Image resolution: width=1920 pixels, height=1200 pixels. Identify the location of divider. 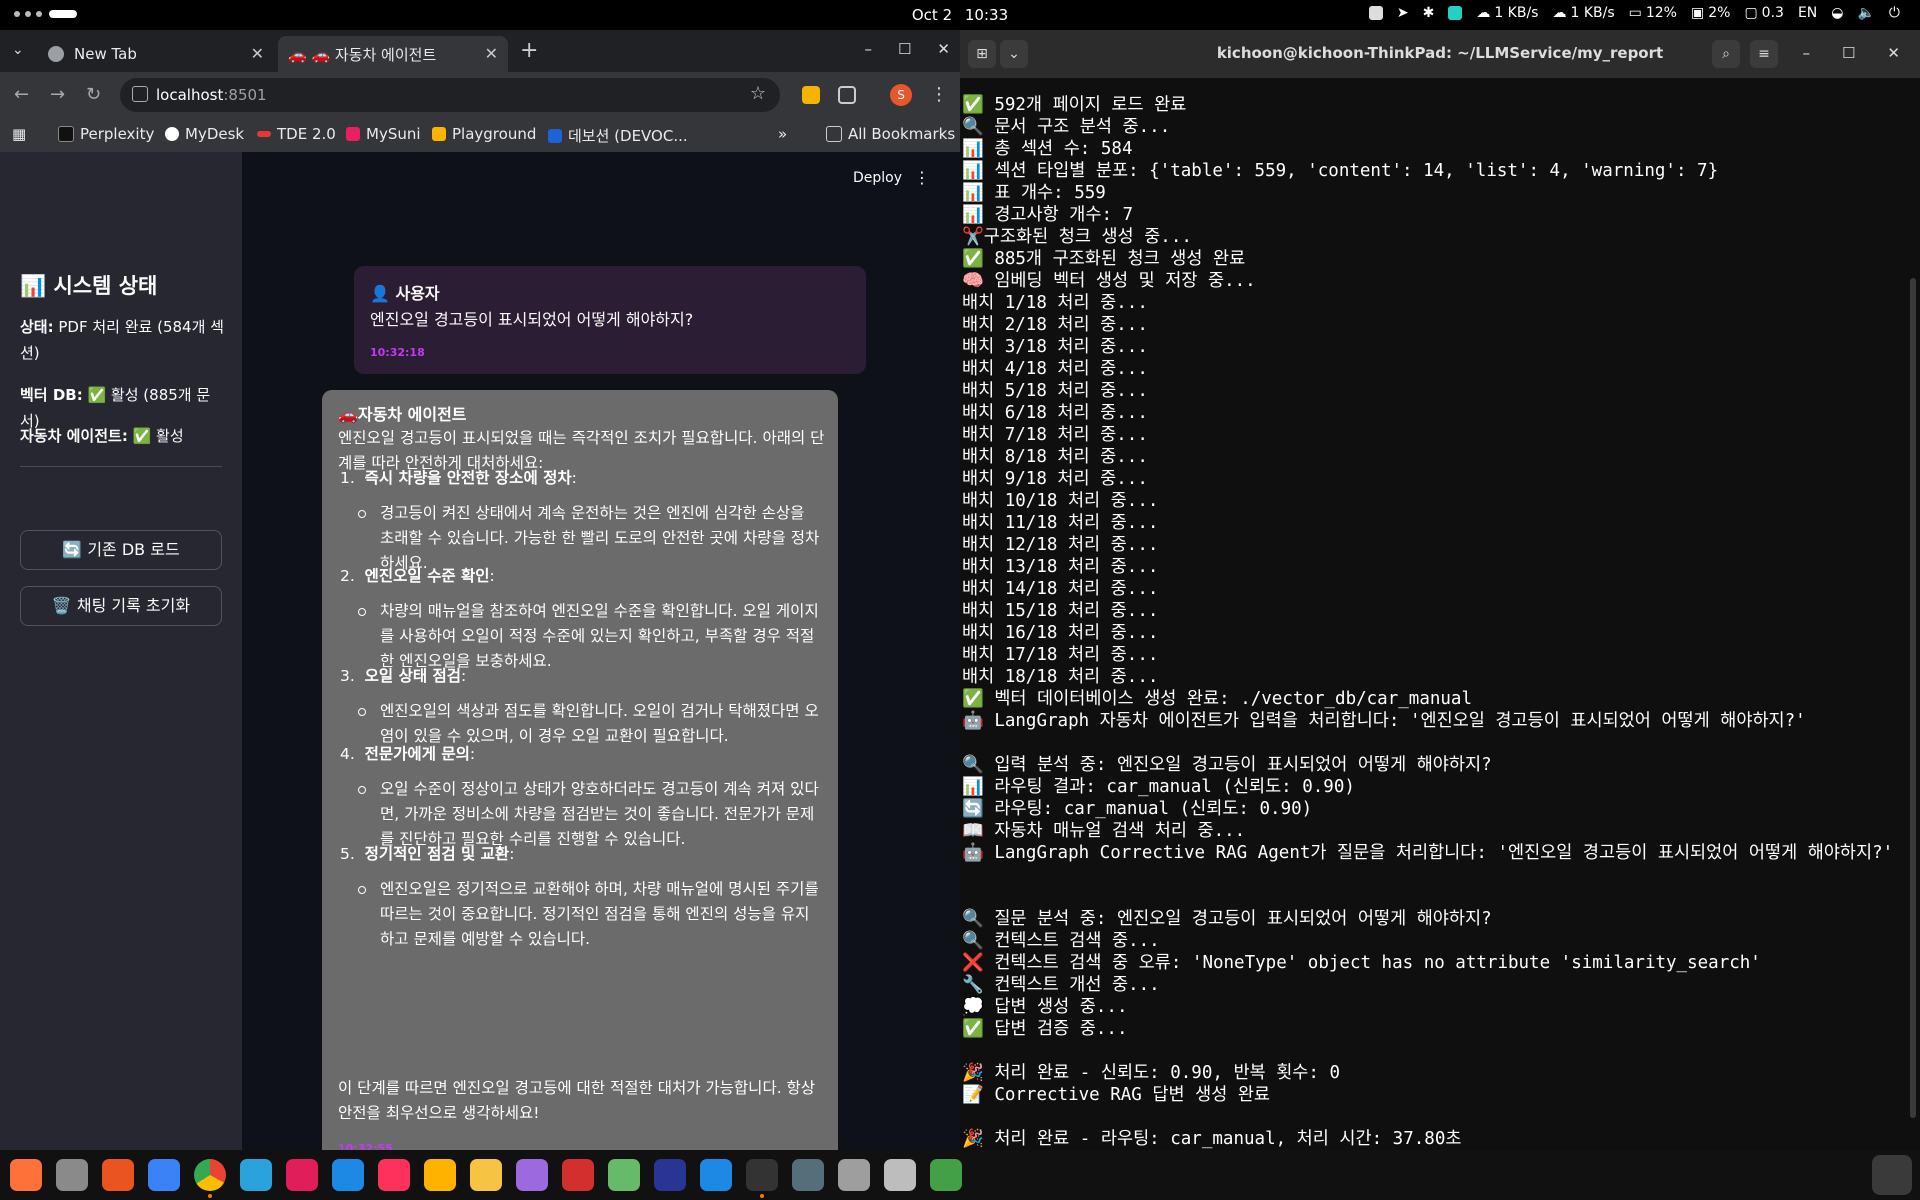
(121, 466).